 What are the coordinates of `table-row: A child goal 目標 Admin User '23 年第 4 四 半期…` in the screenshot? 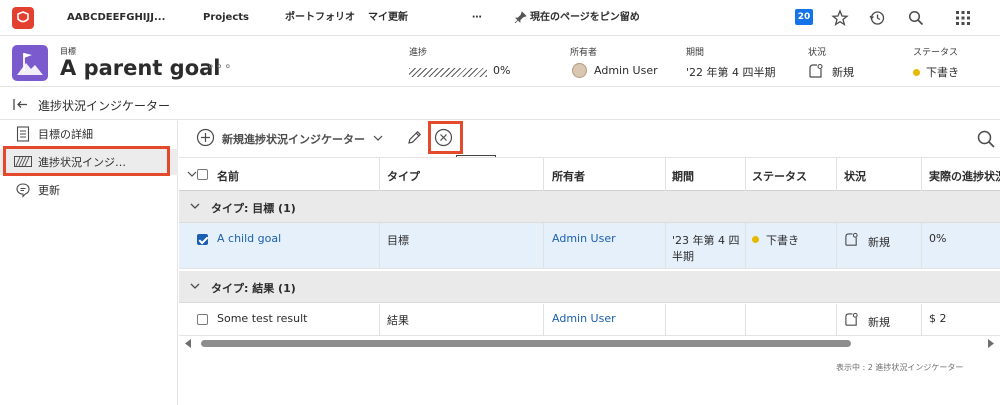 It's located at (589, 246).